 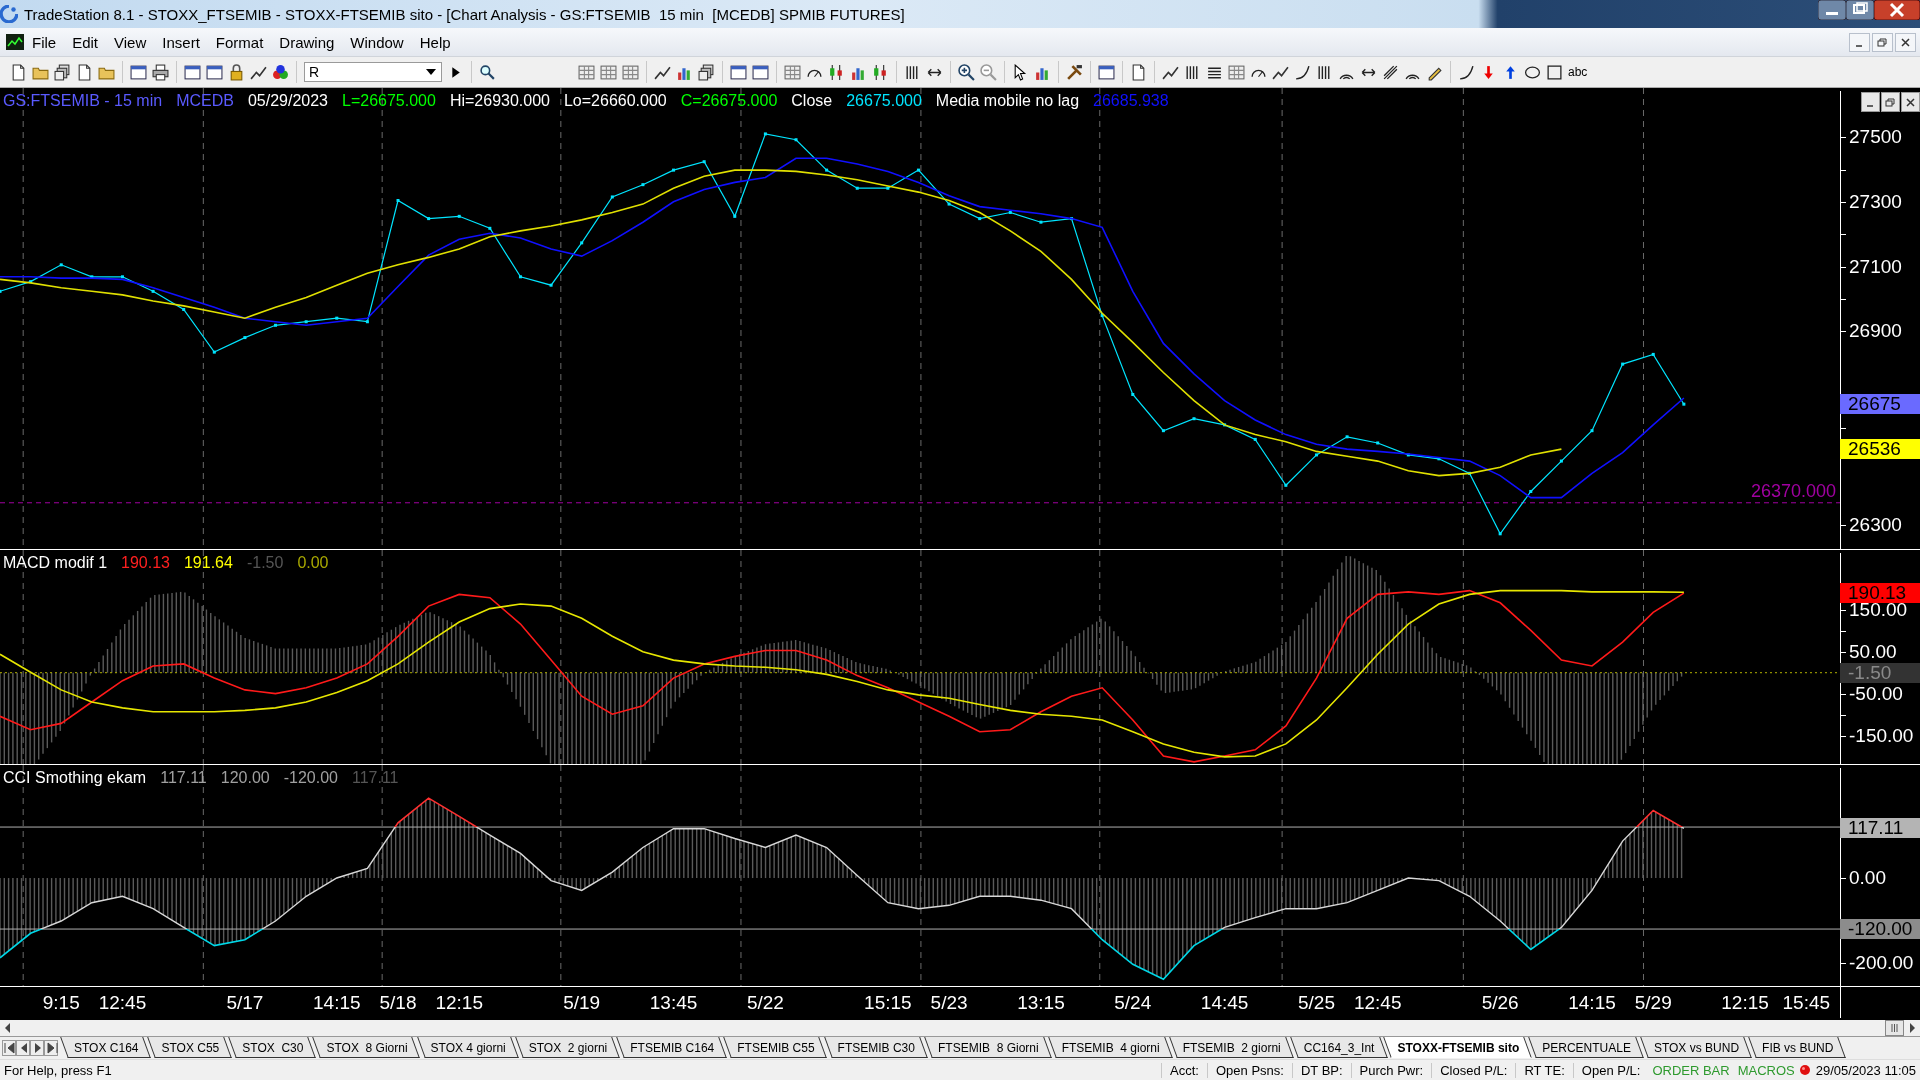 What do you see at coordinates (83, 101) in the screenshot?
I see `legend-item: GS:FTSEMIB - 15 min` at bounding box center [83, 101].